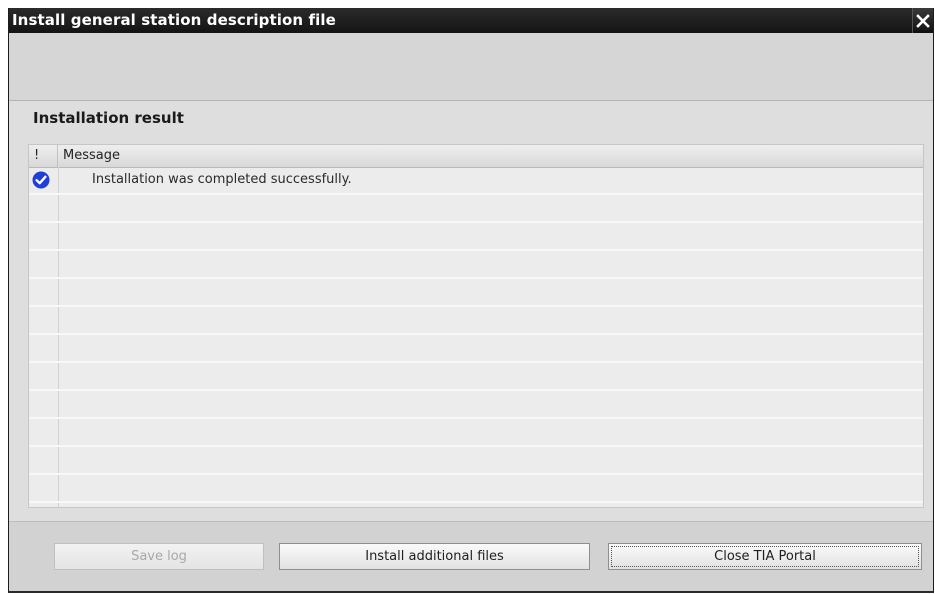 This screenshot has height=594, width=935. I want to click on save-log-button: Save log, so click(159, 556).